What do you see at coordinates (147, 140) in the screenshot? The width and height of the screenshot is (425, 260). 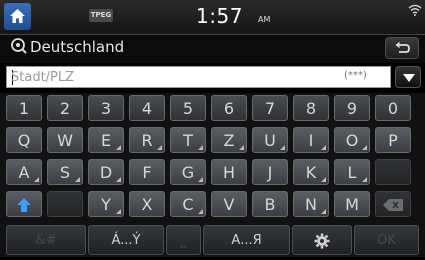 I see `key-r: R` at bounding box center [147, 140].